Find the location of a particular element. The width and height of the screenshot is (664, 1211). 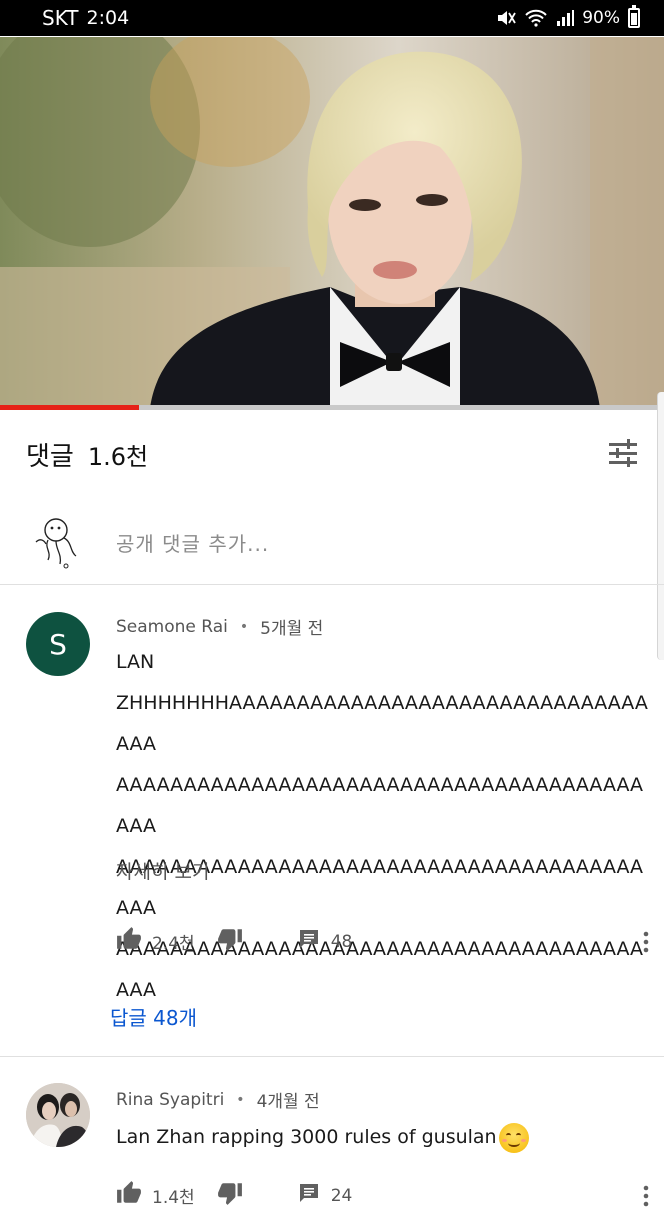

status-bar: SKT 2:04 90% is located at coordinates (332, 18).